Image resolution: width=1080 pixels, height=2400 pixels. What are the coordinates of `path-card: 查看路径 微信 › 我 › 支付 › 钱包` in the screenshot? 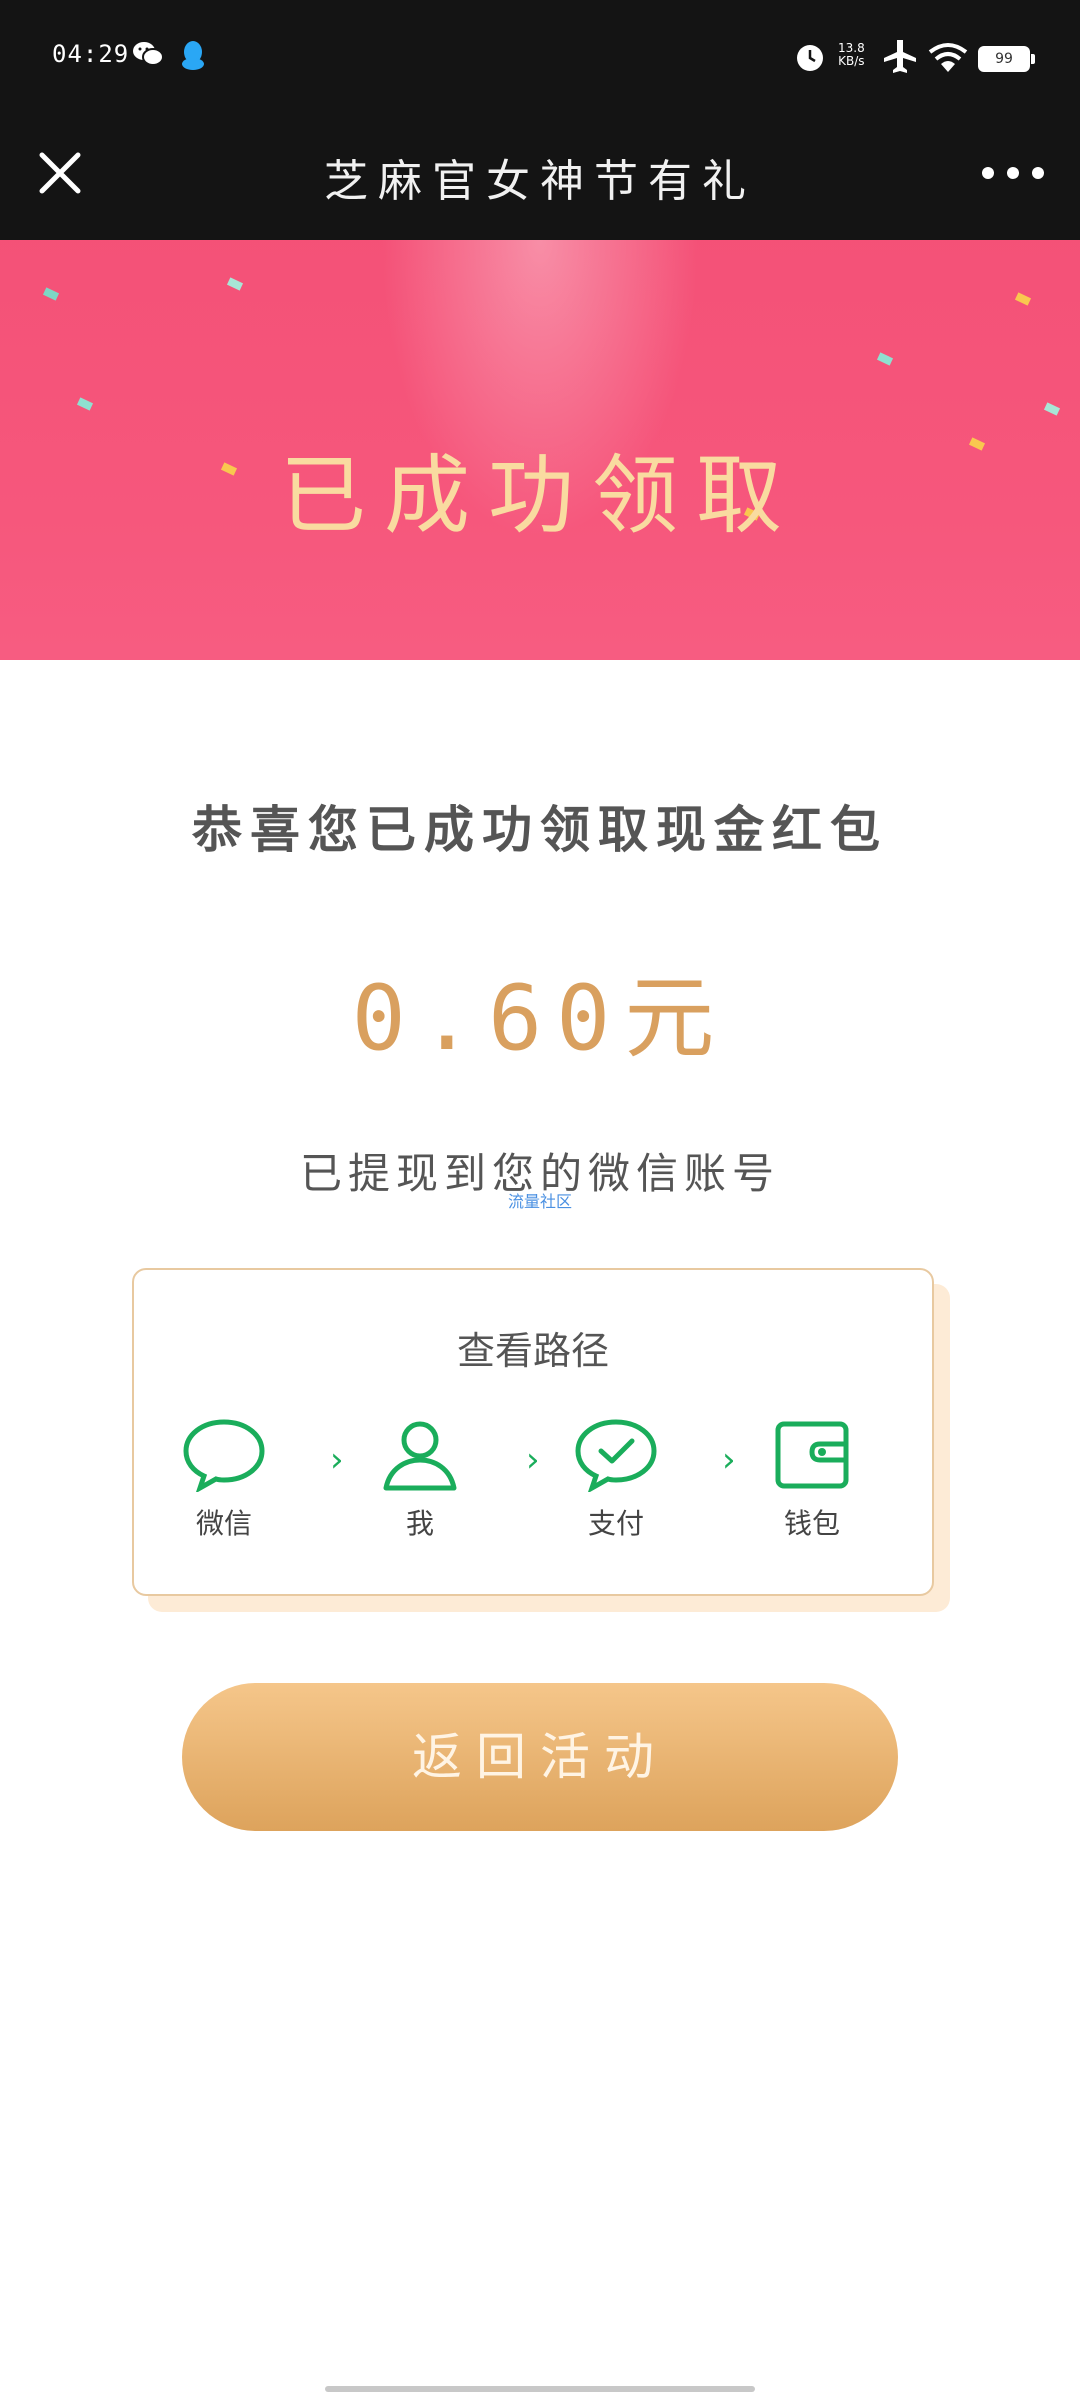 It's located at (533, 1432).